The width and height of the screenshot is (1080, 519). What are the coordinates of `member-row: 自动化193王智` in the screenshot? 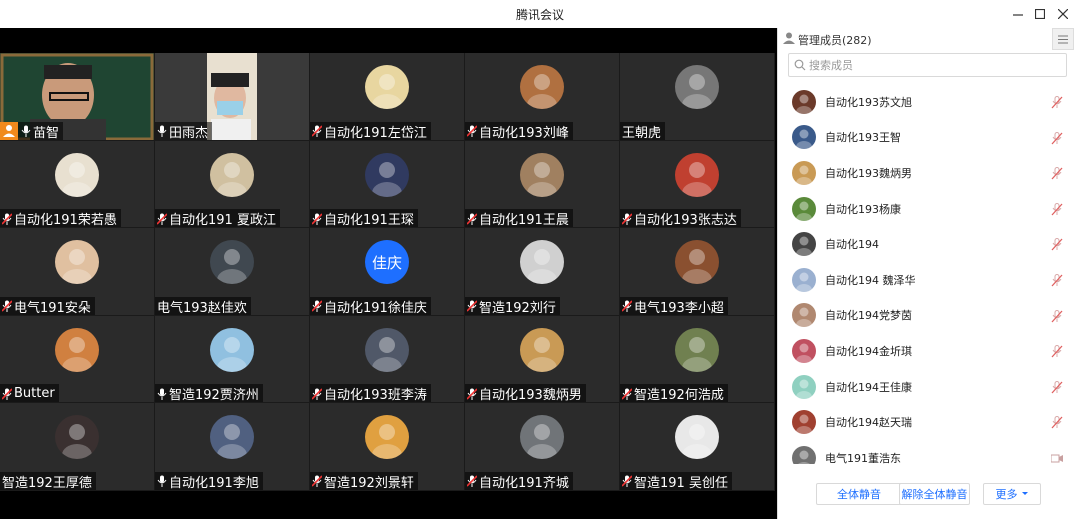 It's located at (928, 138).